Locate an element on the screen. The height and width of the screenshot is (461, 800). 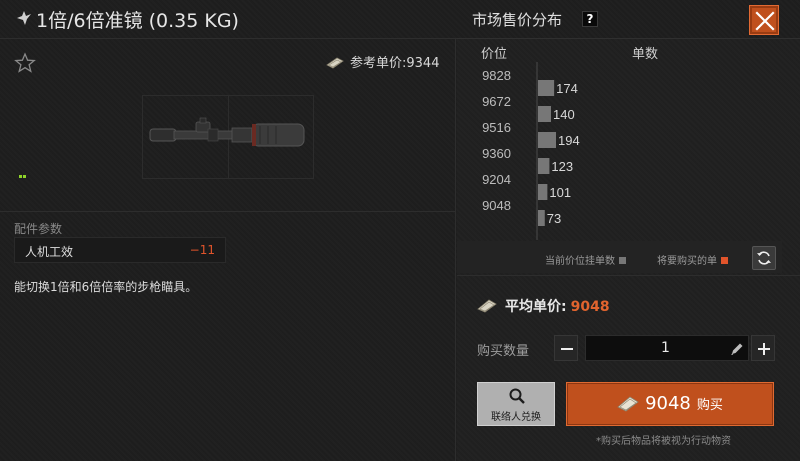
close-button is located at coordinates (764, 20).